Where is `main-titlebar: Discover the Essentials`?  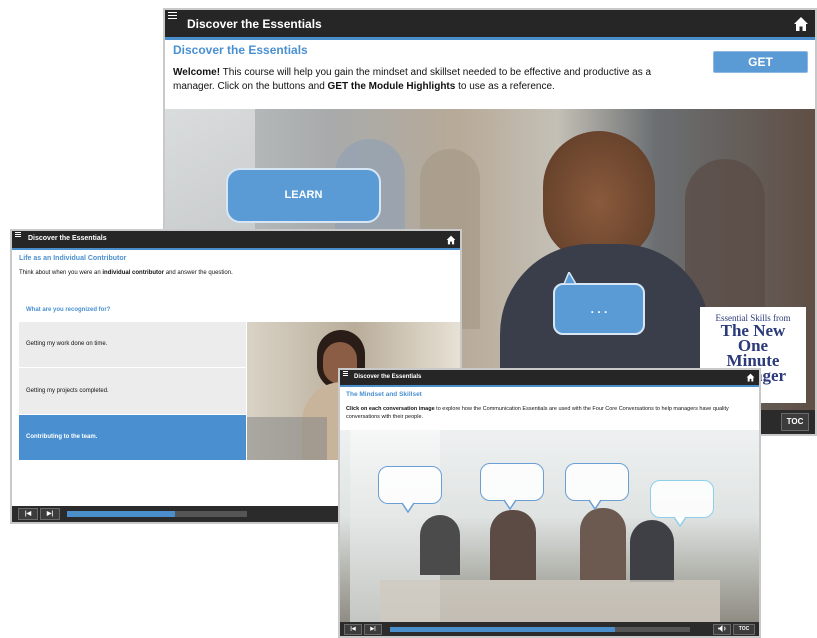 main-titlebar: Discover the Essentials is located at coordinates (490, 25).